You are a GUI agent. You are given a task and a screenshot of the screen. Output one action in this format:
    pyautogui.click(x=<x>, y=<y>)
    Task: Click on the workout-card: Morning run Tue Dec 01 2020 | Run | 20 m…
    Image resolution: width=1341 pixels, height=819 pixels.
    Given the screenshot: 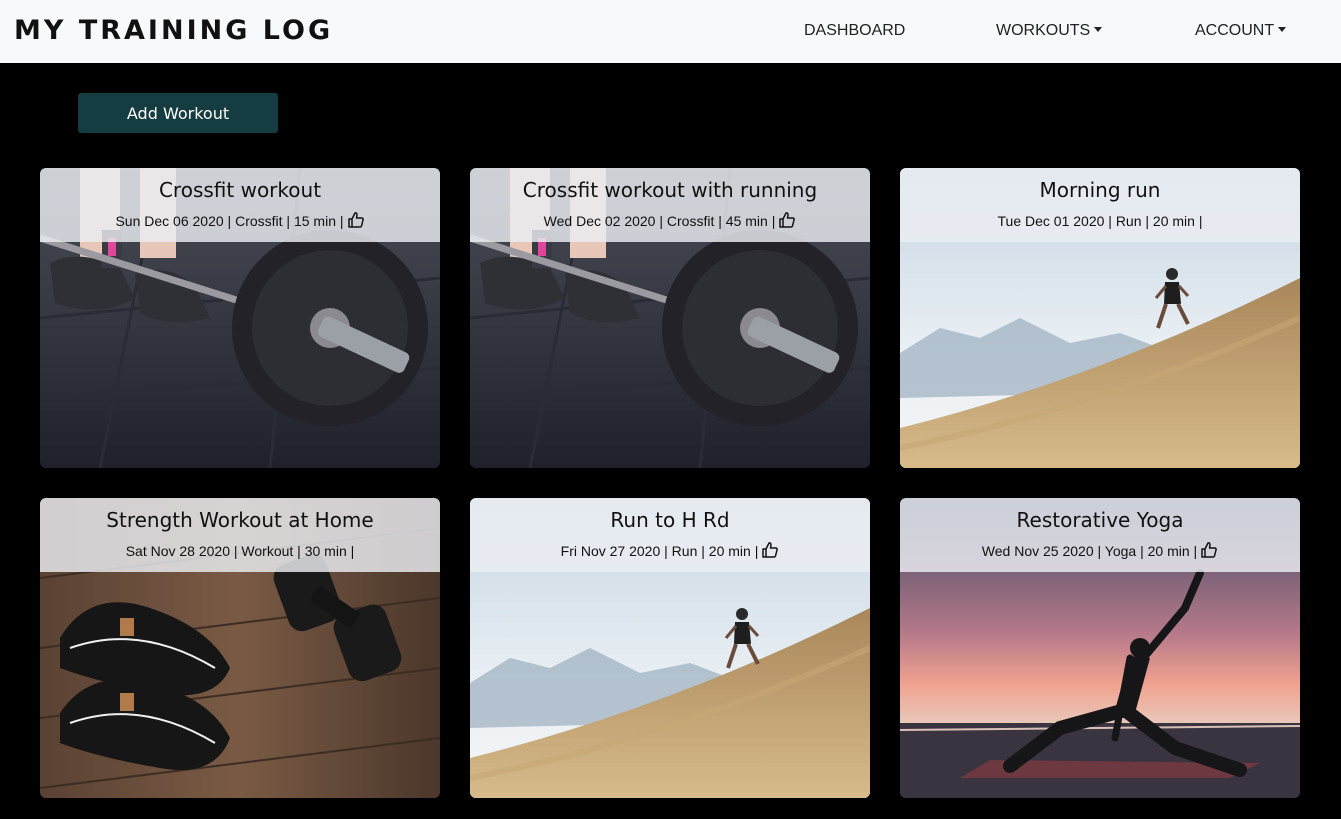 What is the action you would take?
    pyautogui.click(x=1100, y=318)
    